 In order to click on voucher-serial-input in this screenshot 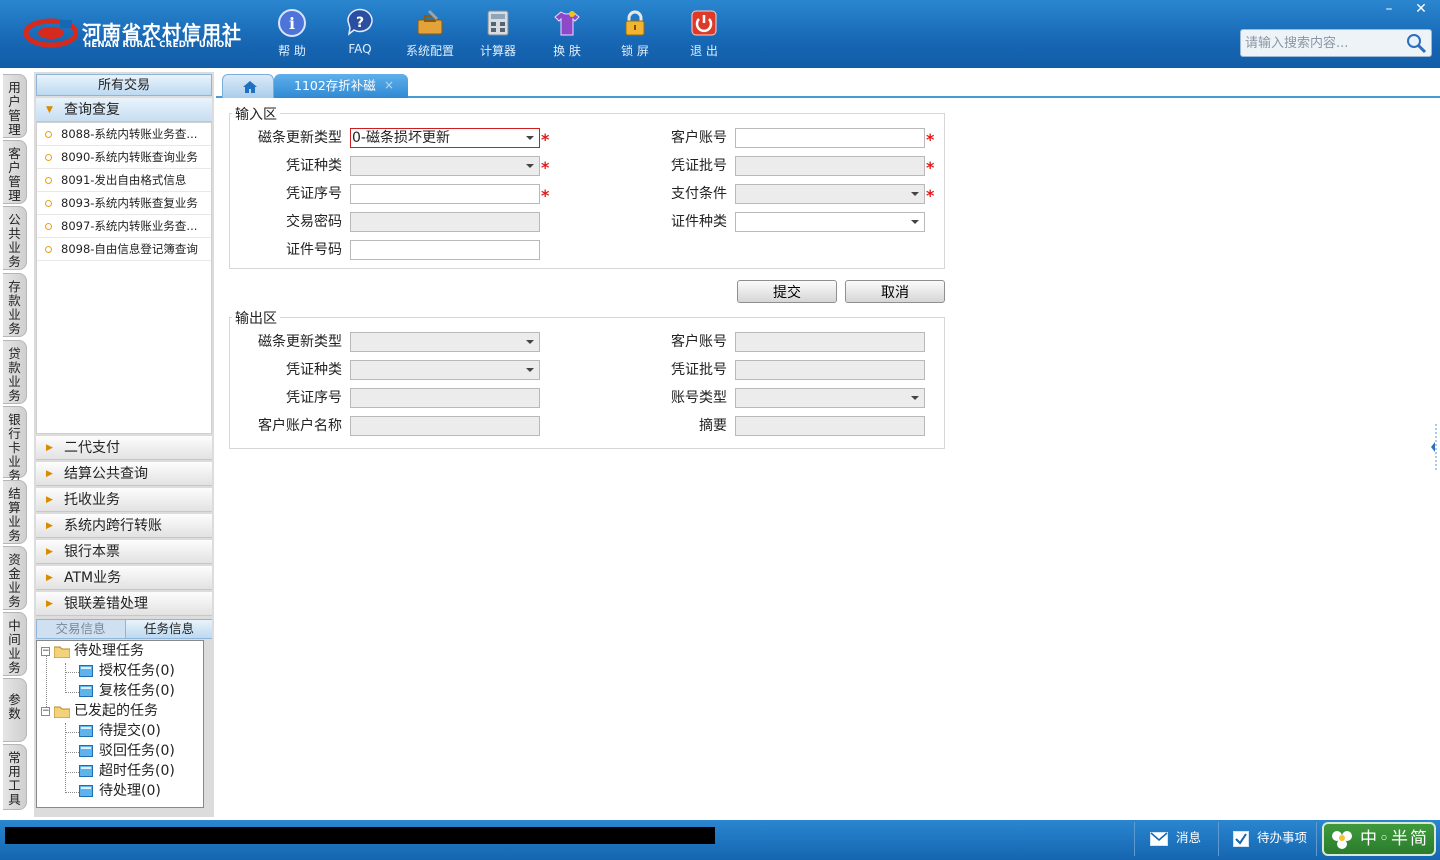, I will do `click(445, 194)`.